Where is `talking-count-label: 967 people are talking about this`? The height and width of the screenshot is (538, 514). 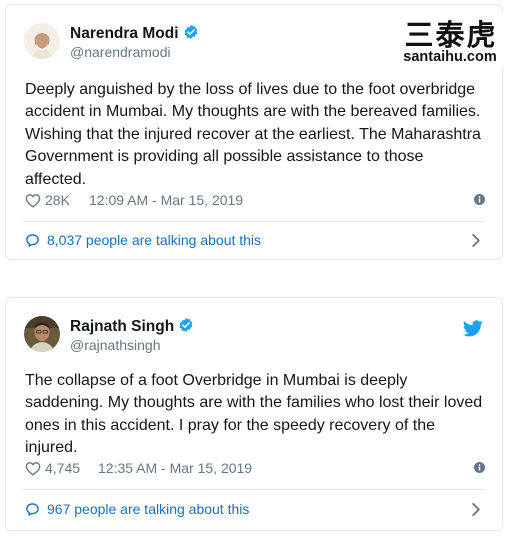
talking-count-label: 967 people are talking about this is located at coordinates (148, 509).